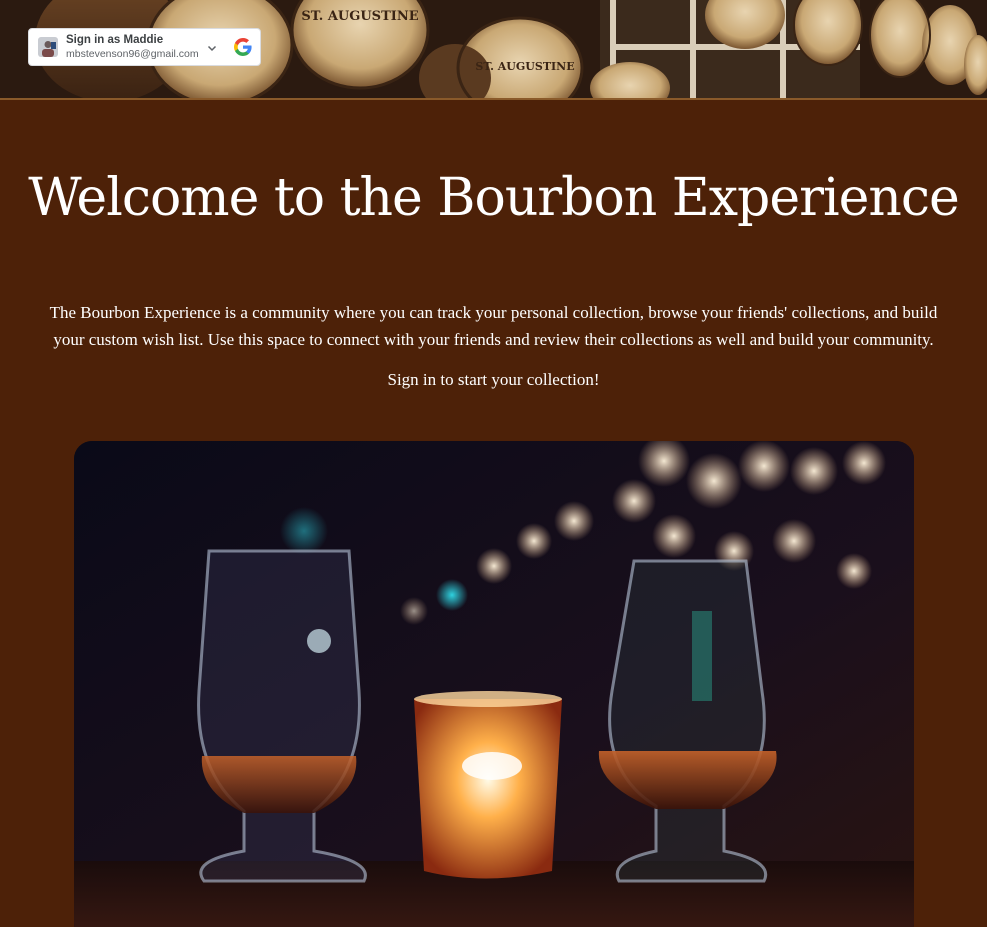  I want to click on user-avatar-icon, so click(48, 47).